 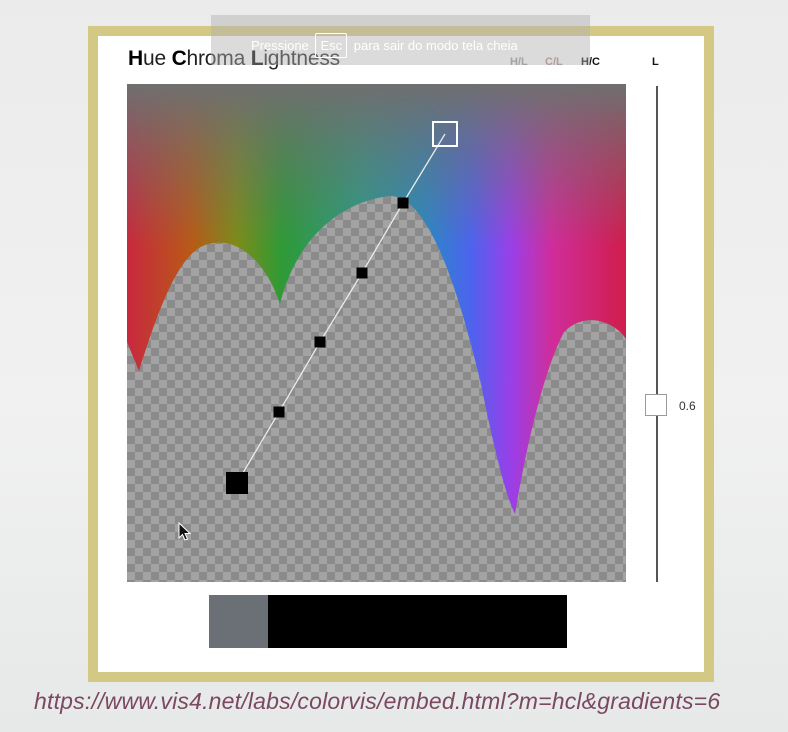 I want to click on mouse-pointer-icon, so click(x=185, y=531).